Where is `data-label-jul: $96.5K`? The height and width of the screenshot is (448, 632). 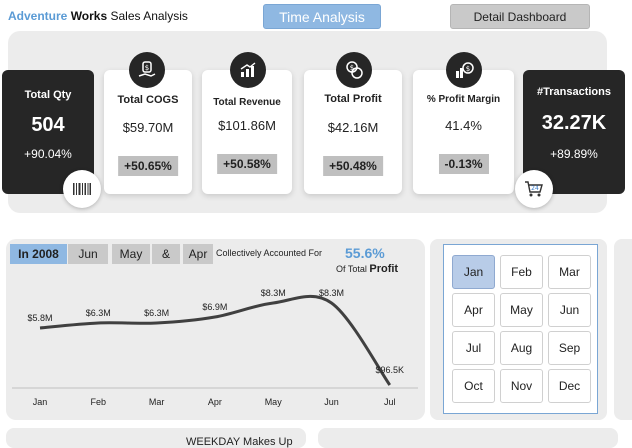 data-label-jul: $96.5K is located at coordinates (390, 370).